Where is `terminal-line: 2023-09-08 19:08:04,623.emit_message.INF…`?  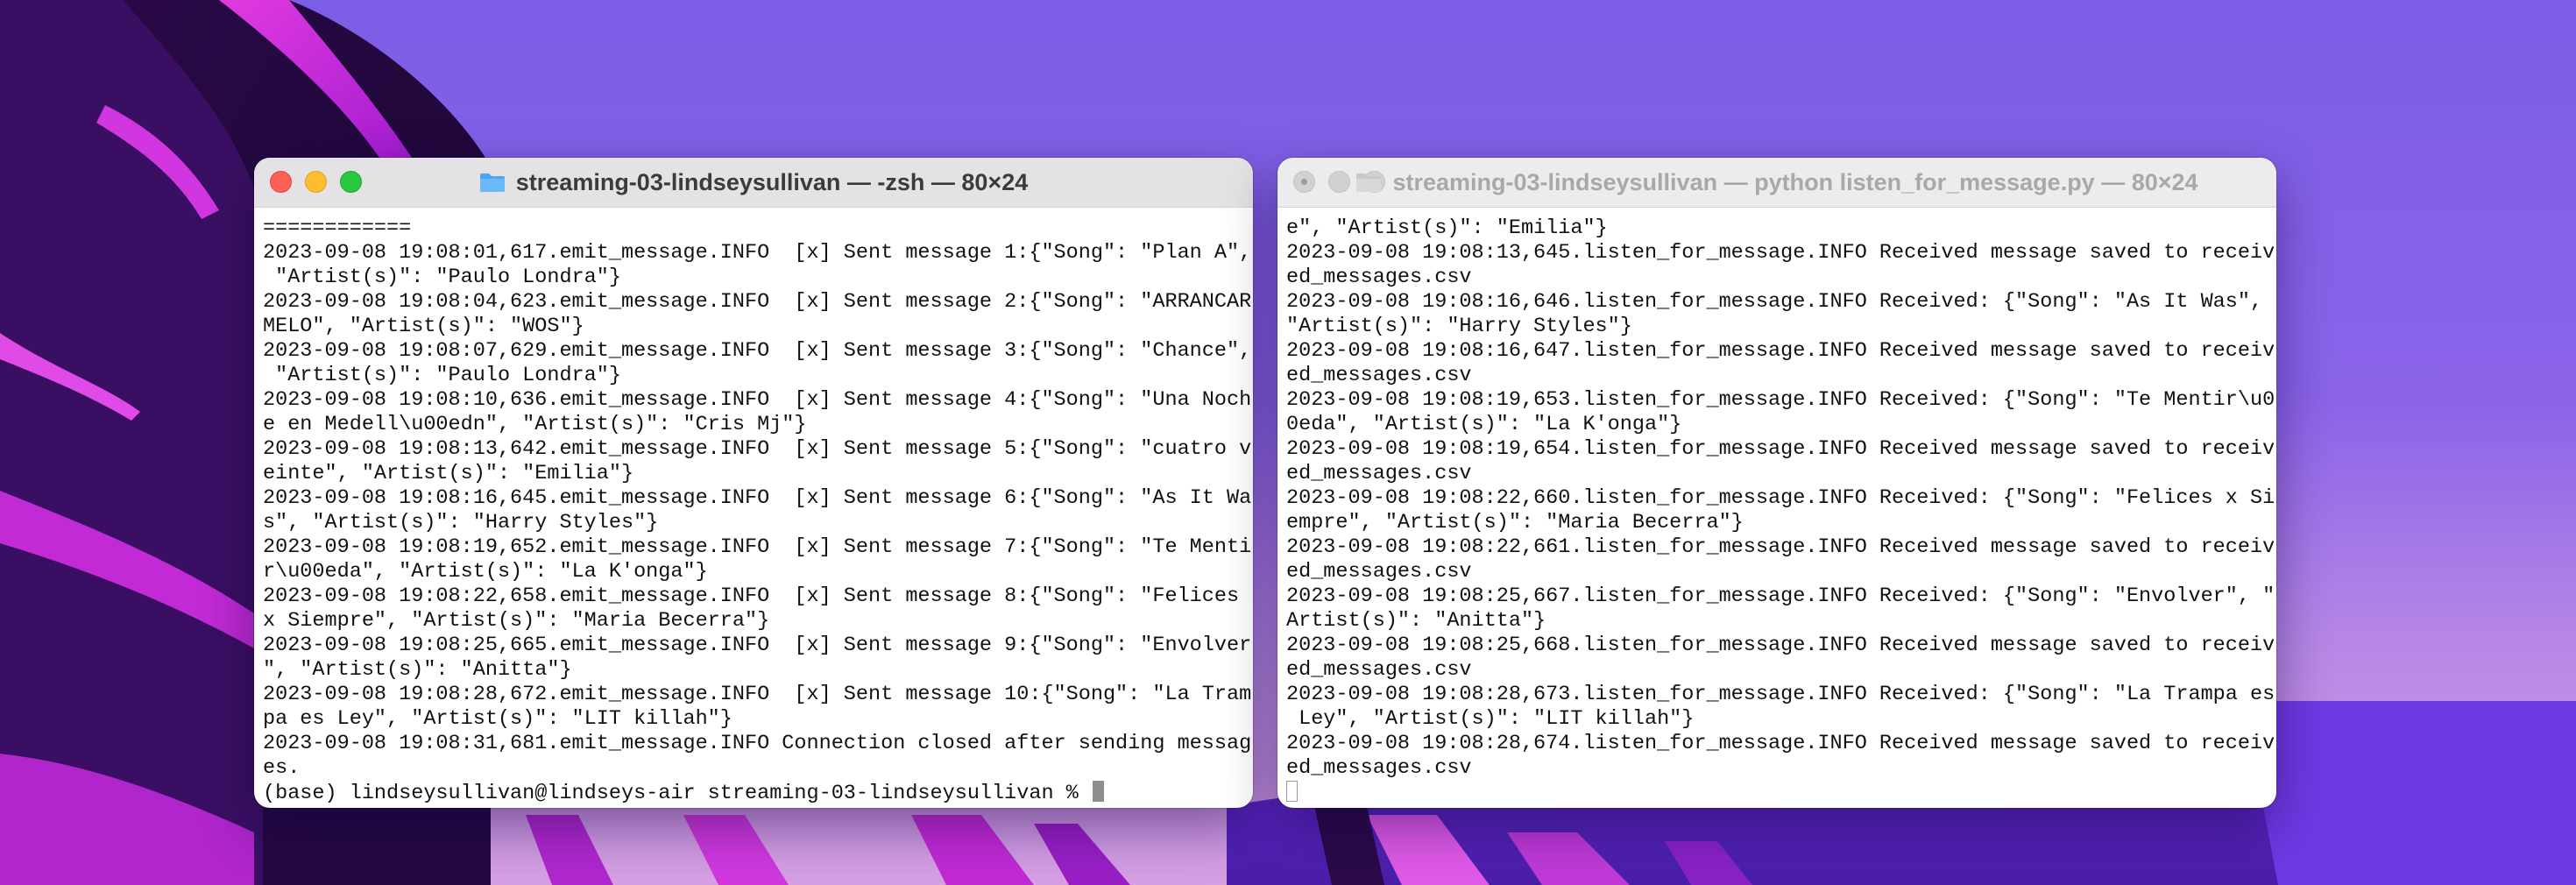
terminal-line: 2023-09-08 19:08:04,623.emit_message.INF… is located at coordinates (757, 302).